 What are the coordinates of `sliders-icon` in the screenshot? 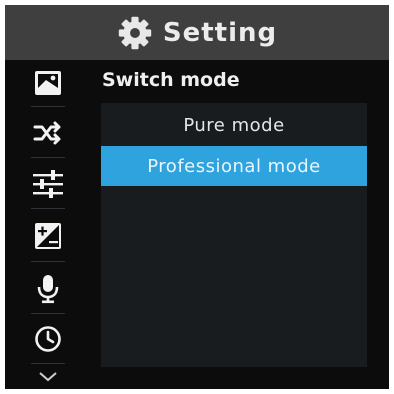 It's located at (48, 184).